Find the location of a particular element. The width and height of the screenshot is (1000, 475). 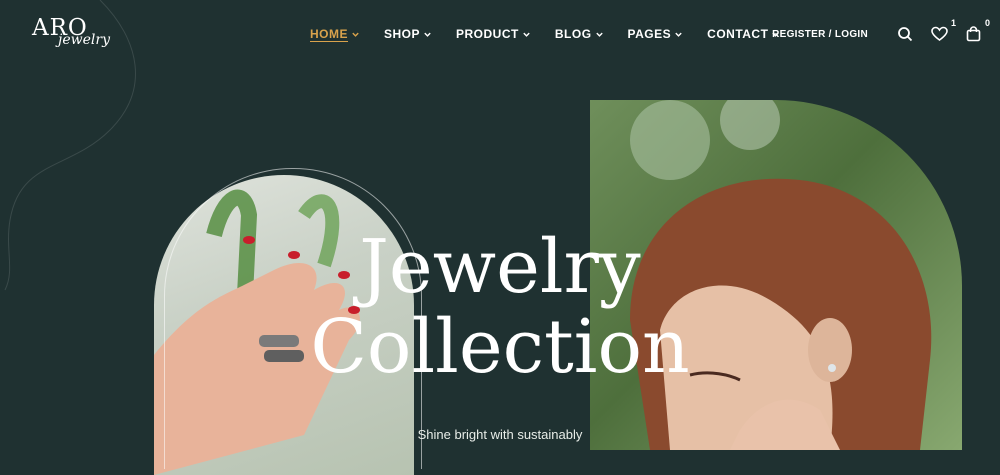

search-button is located at coordinates (905, 34).